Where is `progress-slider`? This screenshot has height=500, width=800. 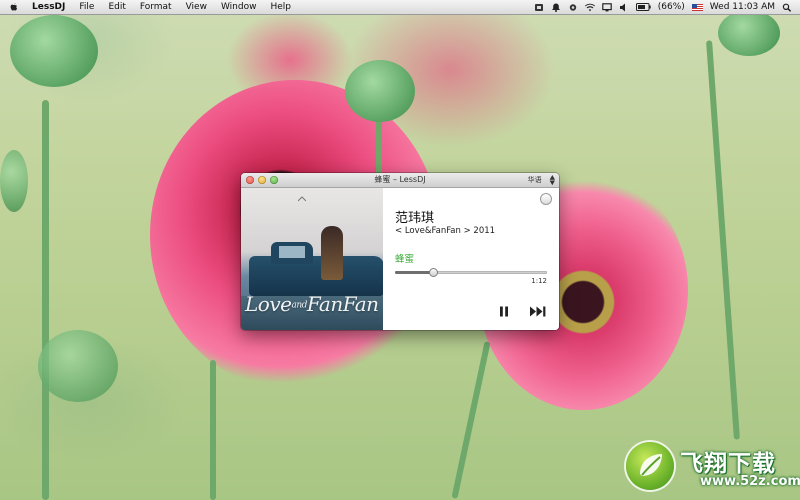
progress-slider is located at coordinates (471, 272).